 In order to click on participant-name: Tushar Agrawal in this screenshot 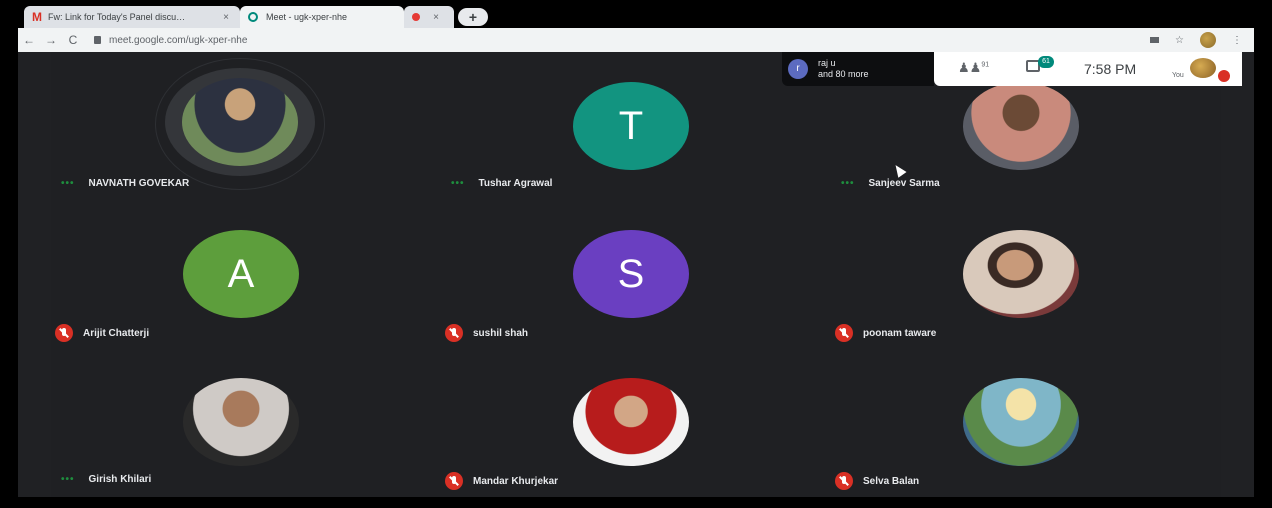, I will do `click(515, 183)`.